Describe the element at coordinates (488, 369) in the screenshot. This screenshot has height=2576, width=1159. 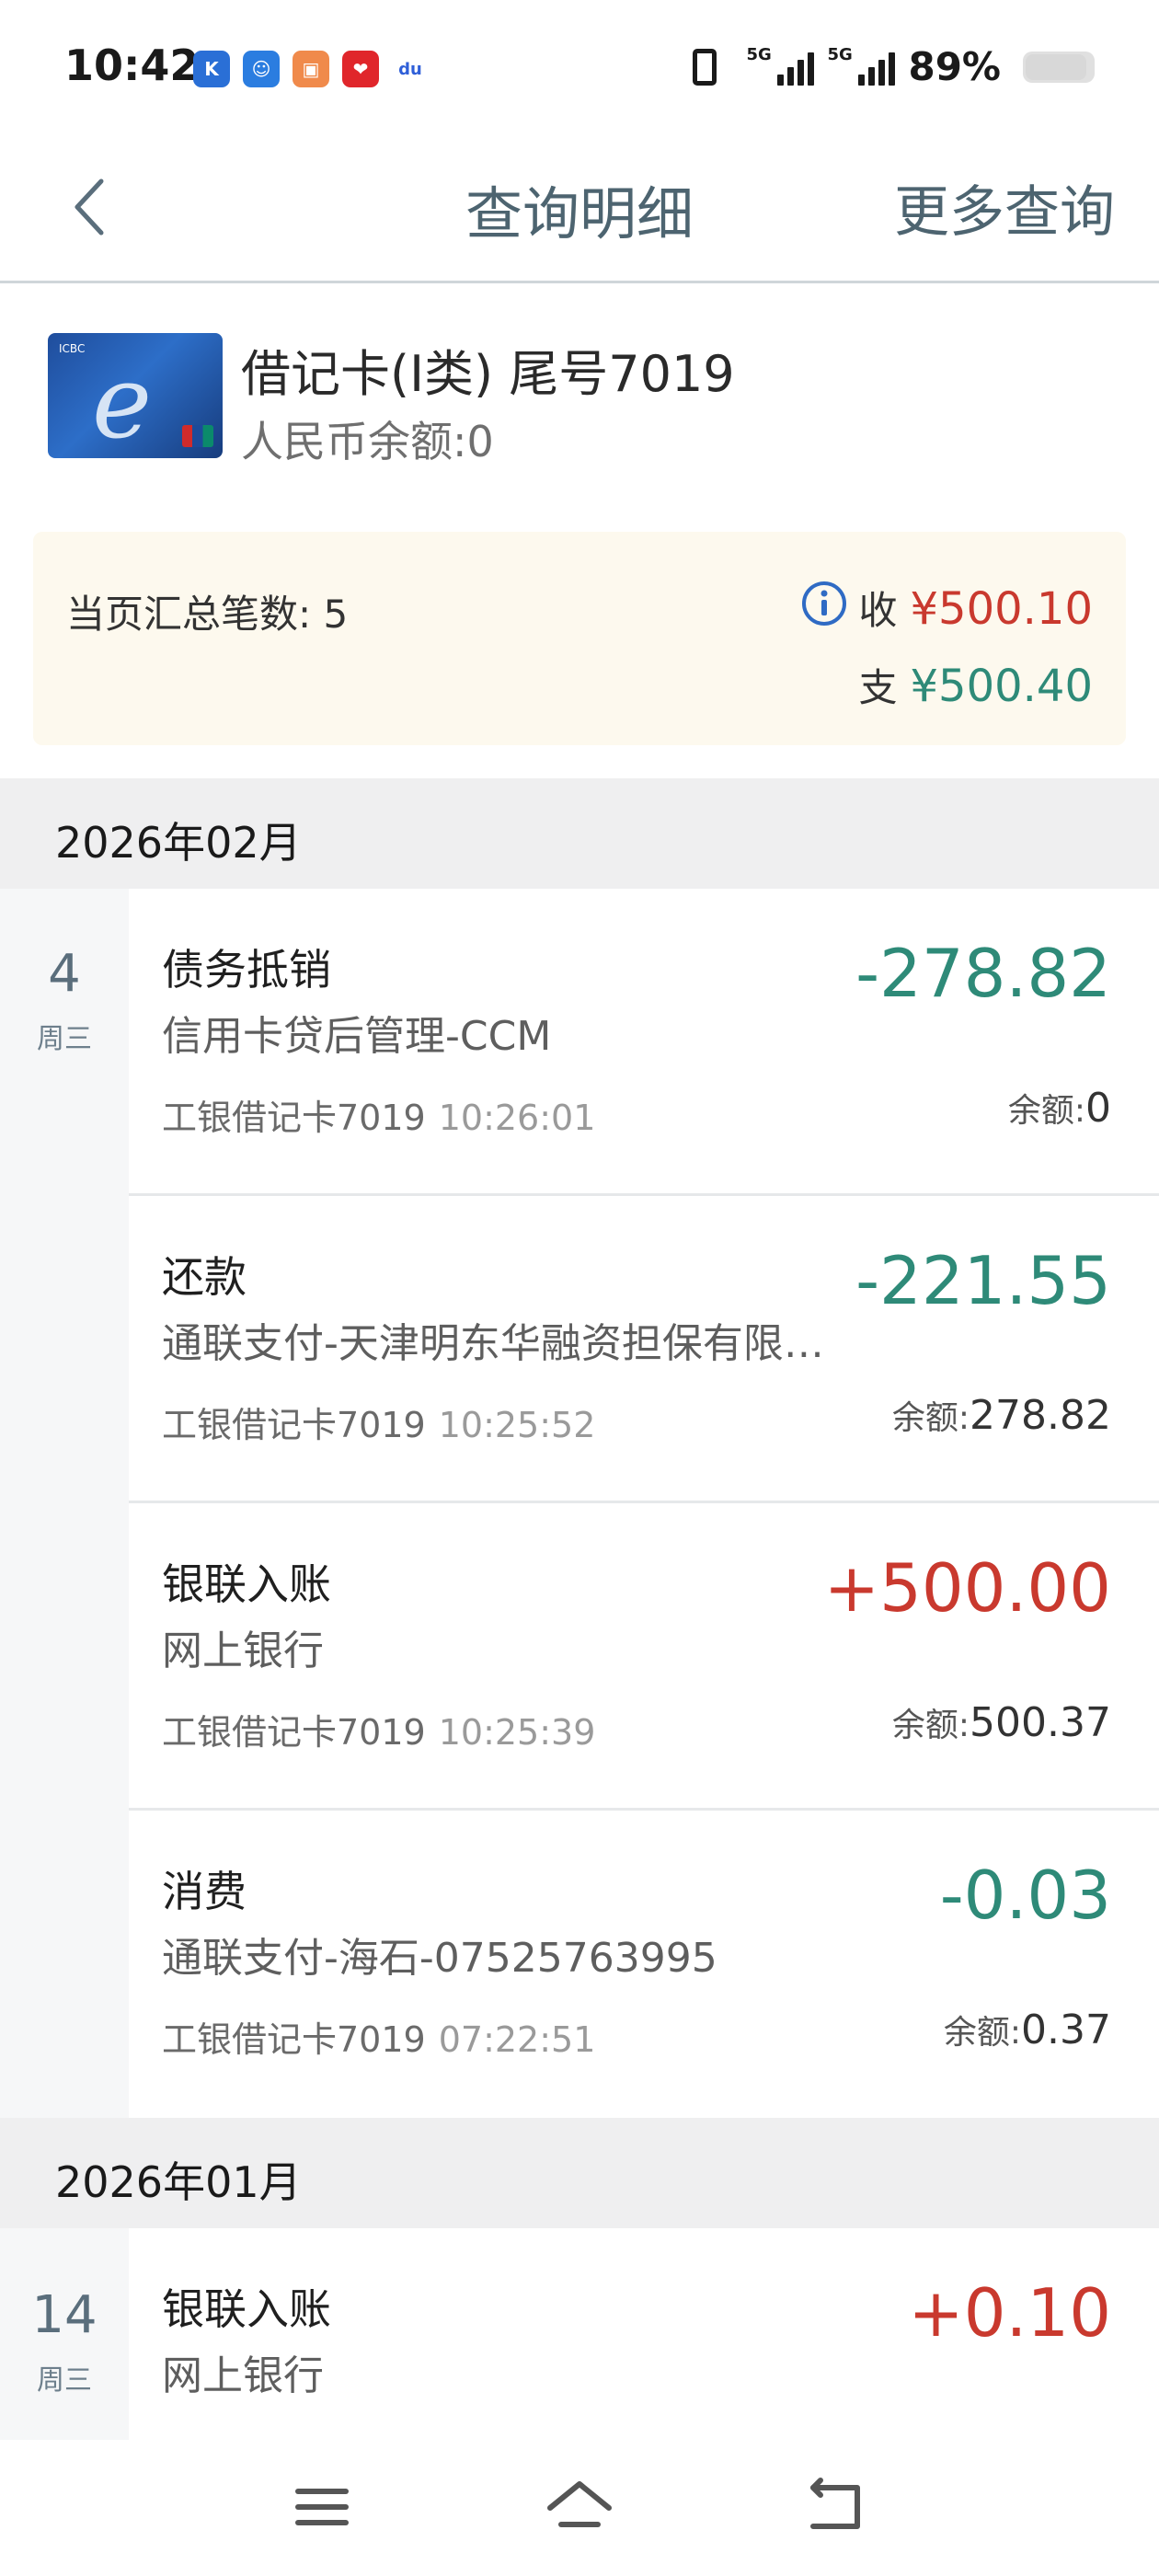
I see `card-name: 借记卡(Ⅰ类) 尾号7019` at that location.